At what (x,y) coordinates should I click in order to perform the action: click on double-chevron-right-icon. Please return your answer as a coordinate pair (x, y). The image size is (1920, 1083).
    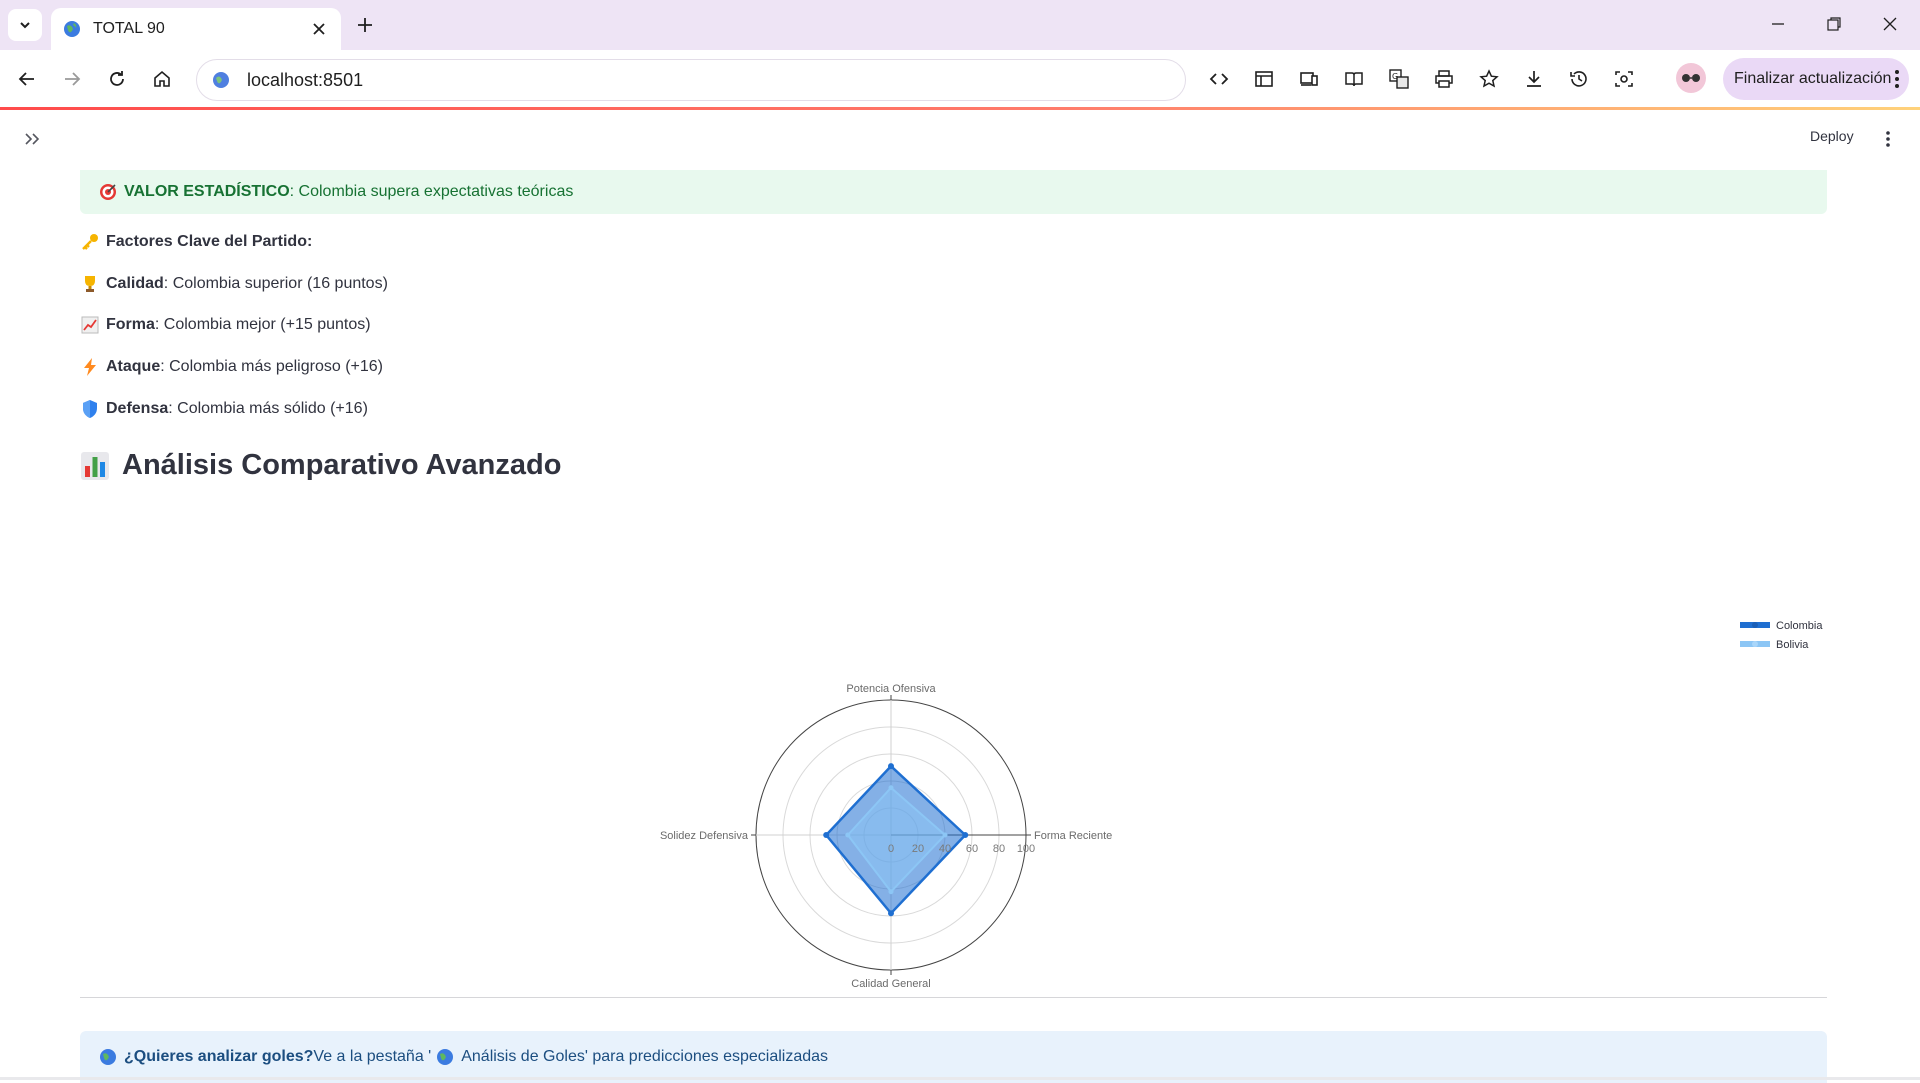
    Looking at the image, I should click on (32, 139).